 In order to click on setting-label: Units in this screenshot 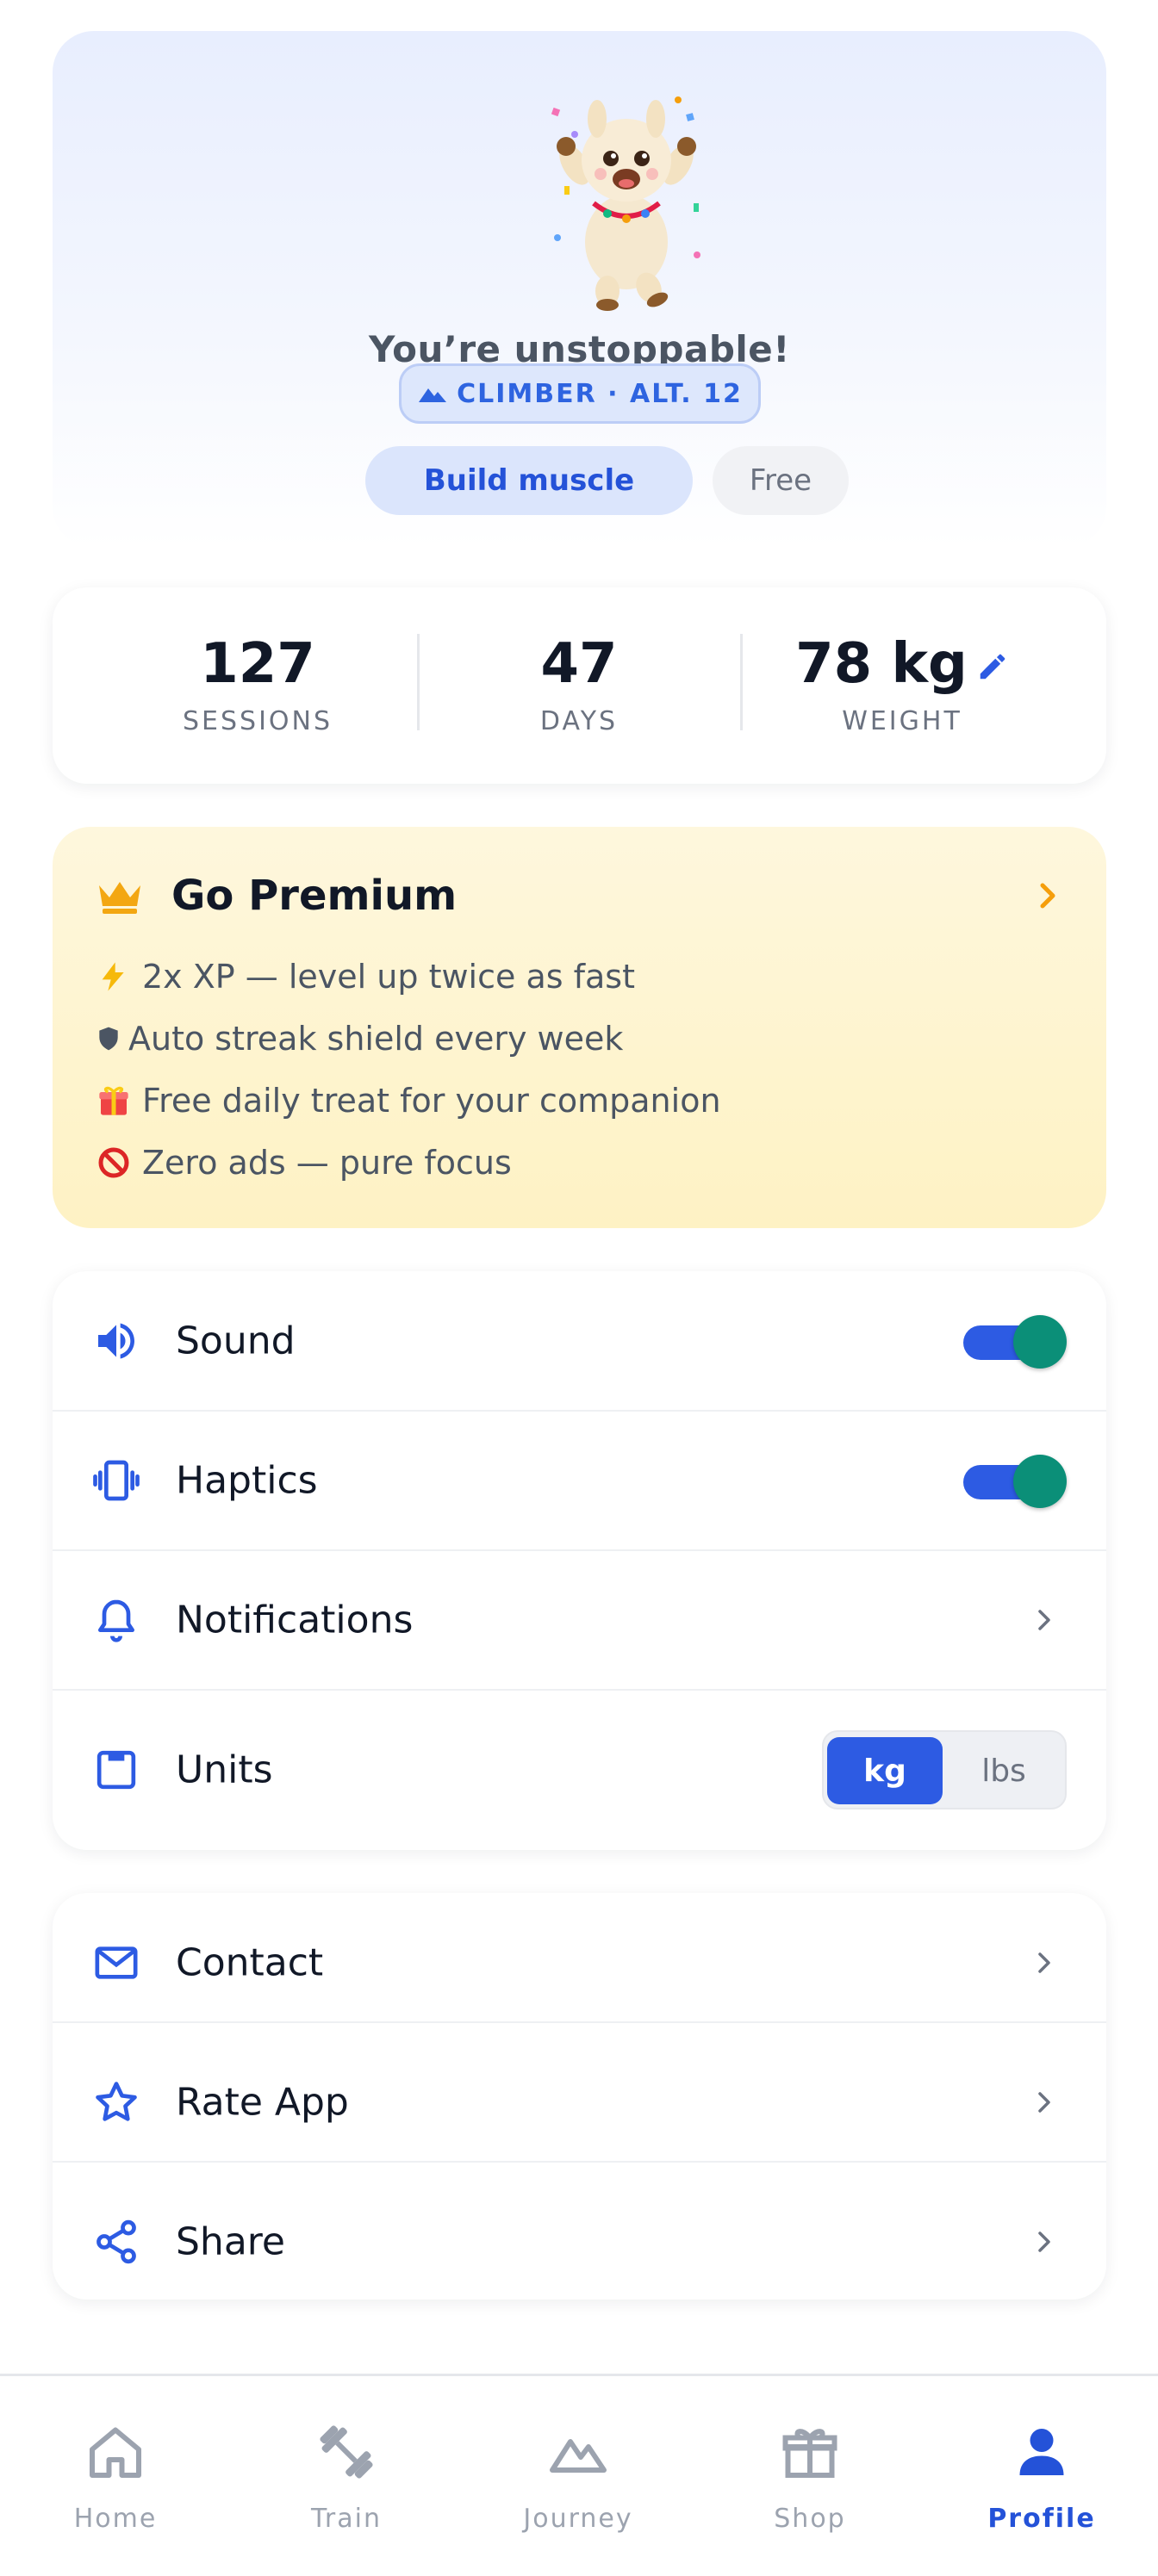, I will do `click(224, 1769)`.